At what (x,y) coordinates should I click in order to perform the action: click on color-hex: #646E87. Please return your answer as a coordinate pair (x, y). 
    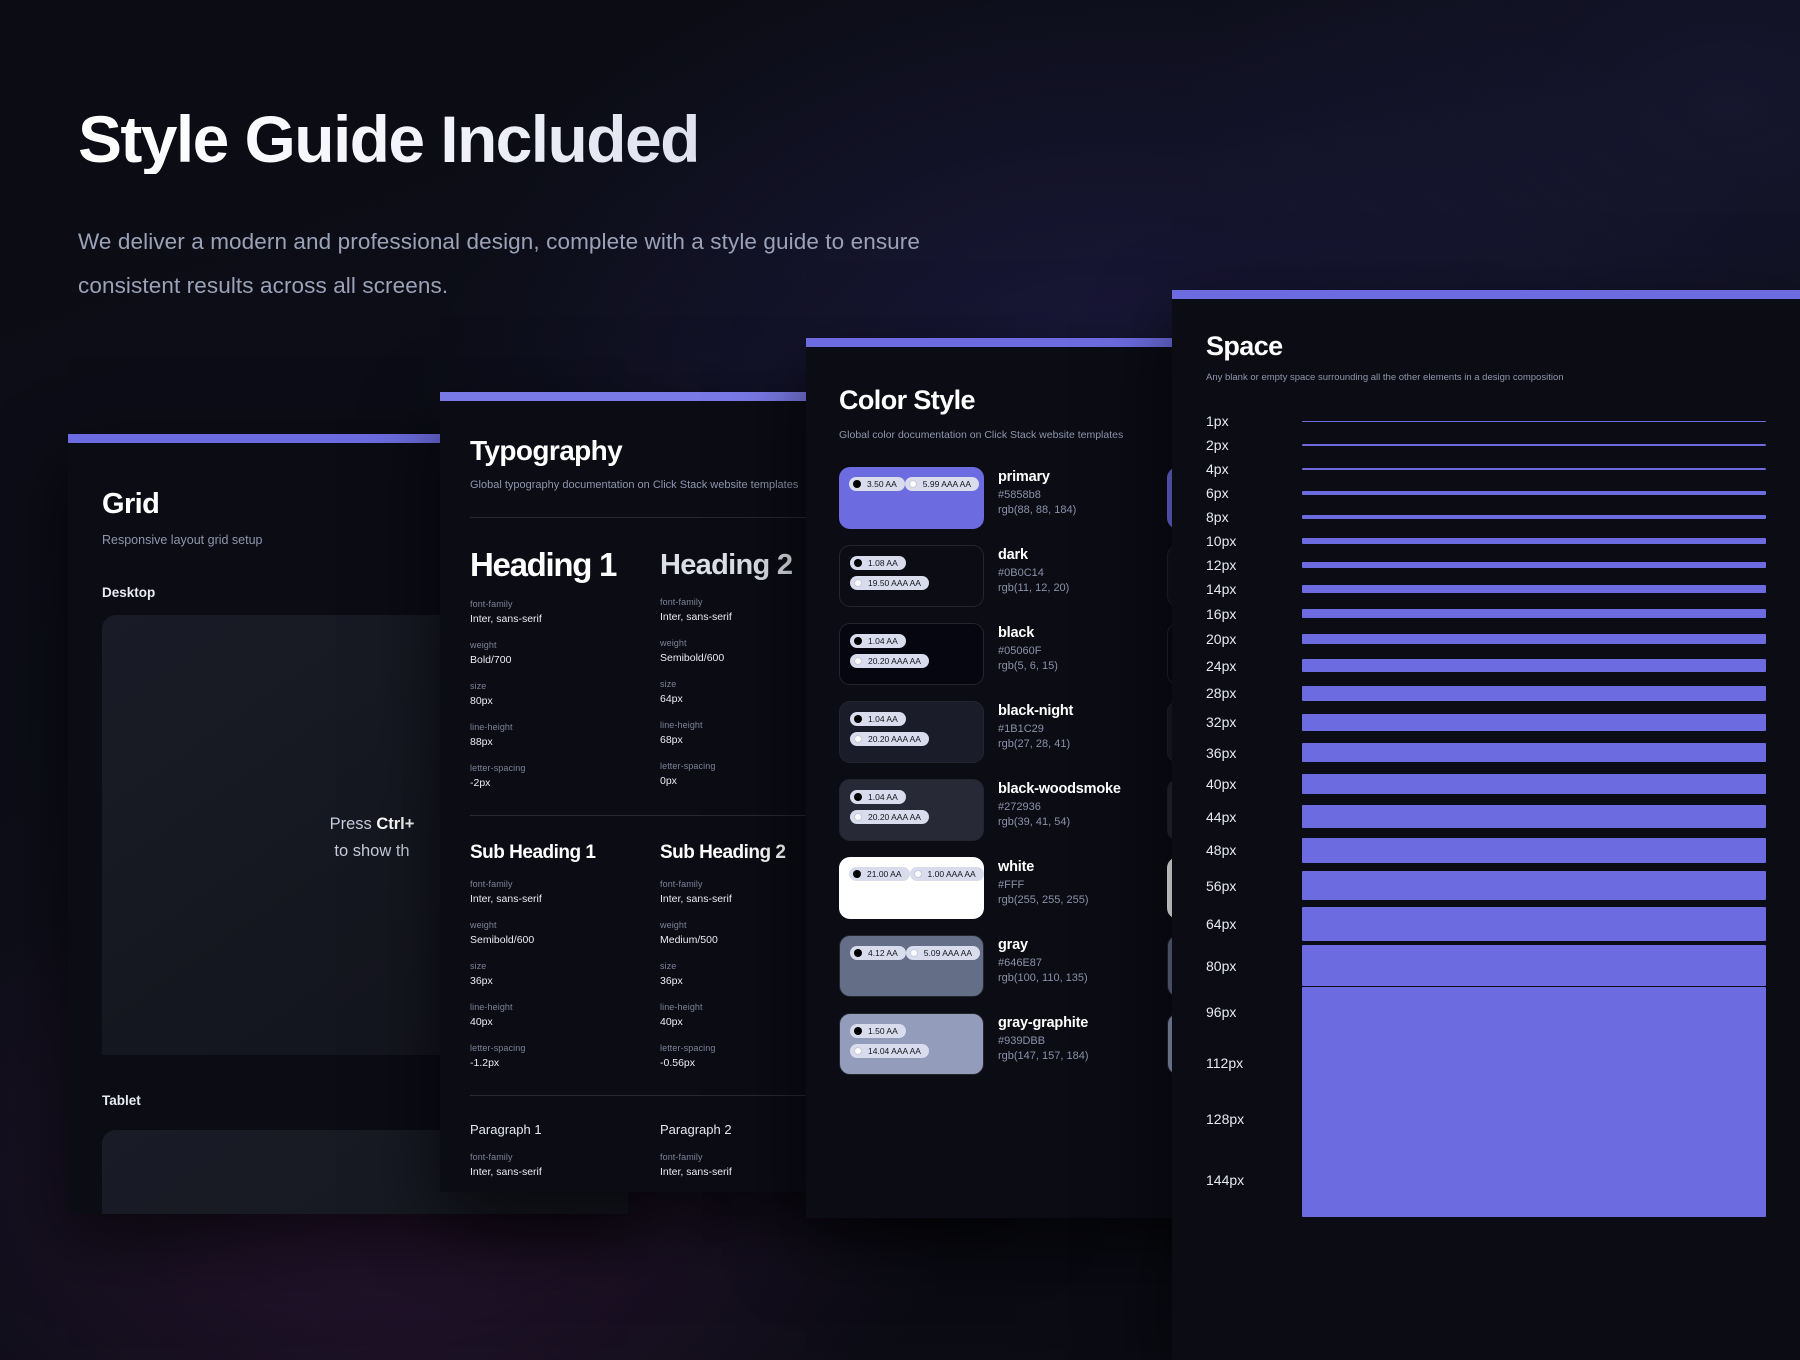
    Looking at the image, I should click on (1020, 963).